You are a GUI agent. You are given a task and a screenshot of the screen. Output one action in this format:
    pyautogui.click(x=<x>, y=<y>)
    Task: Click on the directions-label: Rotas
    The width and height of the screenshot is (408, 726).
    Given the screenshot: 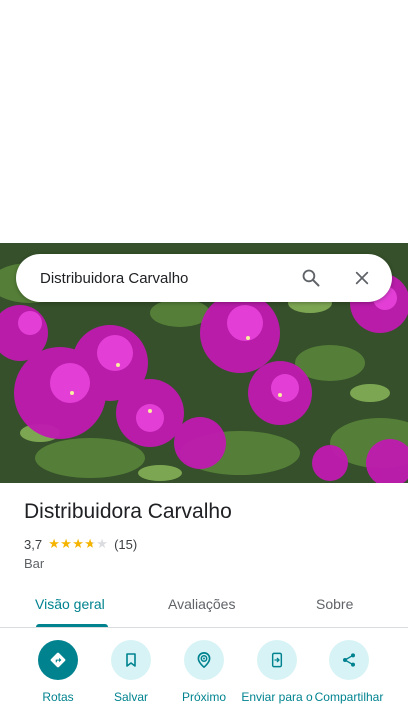 What is the action you would take?
    pyautogui.click(x=58, y=697)
    